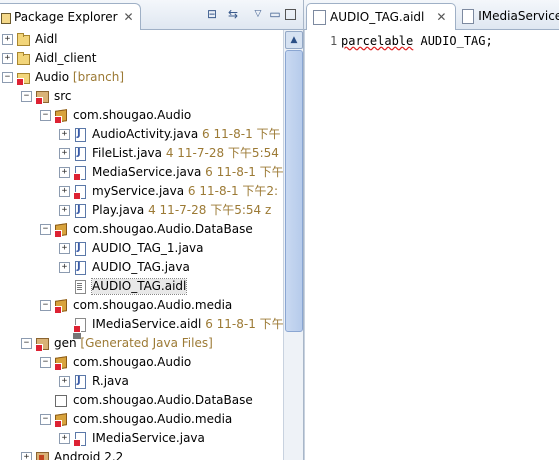 Image resolution: width=559 pixels, height=460 pixels. Describe the element at coordinates (212, 14) in the screenshot. I see `collapse-all-icon: ⊟` at that location.